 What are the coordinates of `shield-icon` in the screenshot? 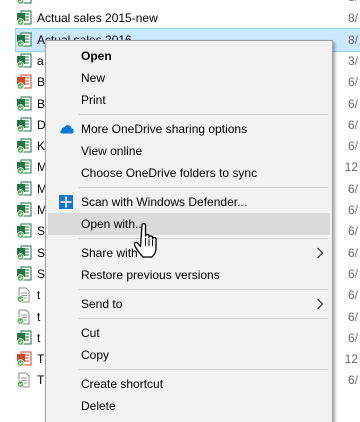 It's located at (66, 202).